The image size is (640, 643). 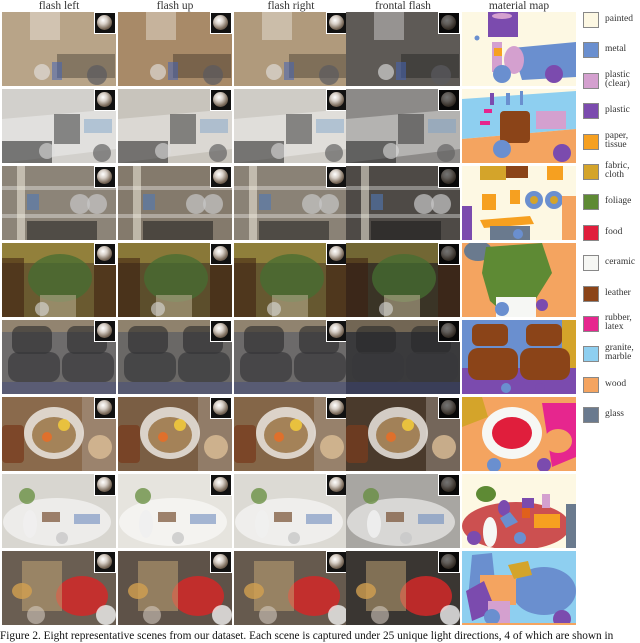 I want to click on column-header-frontal-flash: frontal flash, so click(x=403, y=6).